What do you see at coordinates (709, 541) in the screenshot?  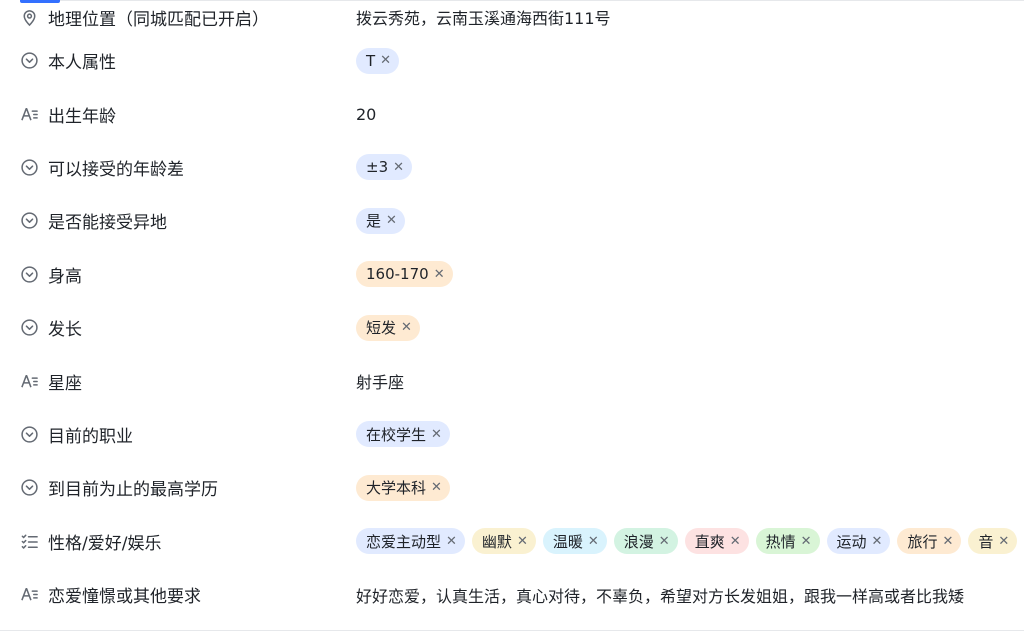 I see `option-tag-label: 直爽` at bounding box center [709, 541].